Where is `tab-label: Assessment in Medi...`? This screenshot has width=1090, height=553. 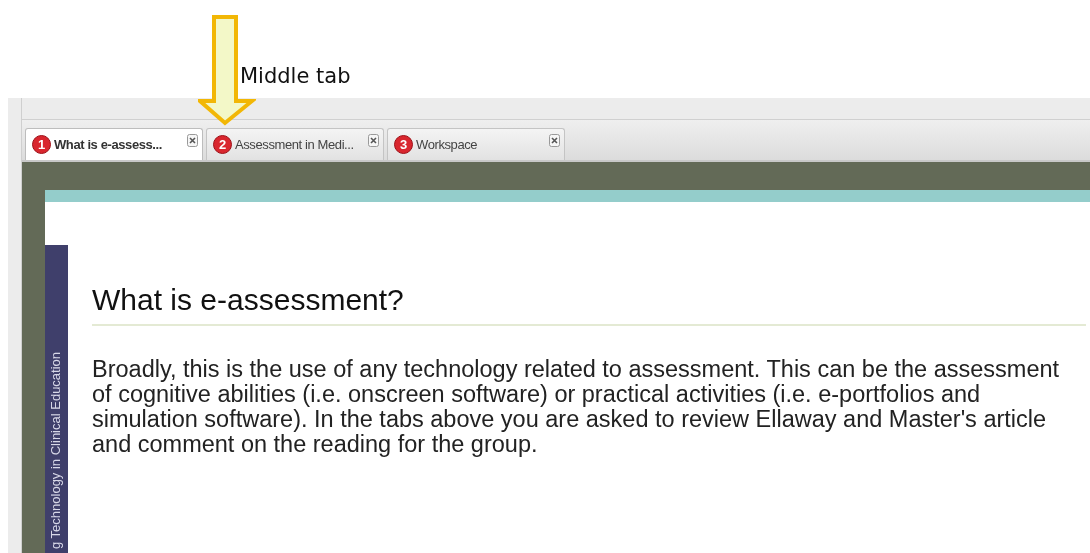 tab-label: Assessment in Medi... is located at coordinates (294, 144).